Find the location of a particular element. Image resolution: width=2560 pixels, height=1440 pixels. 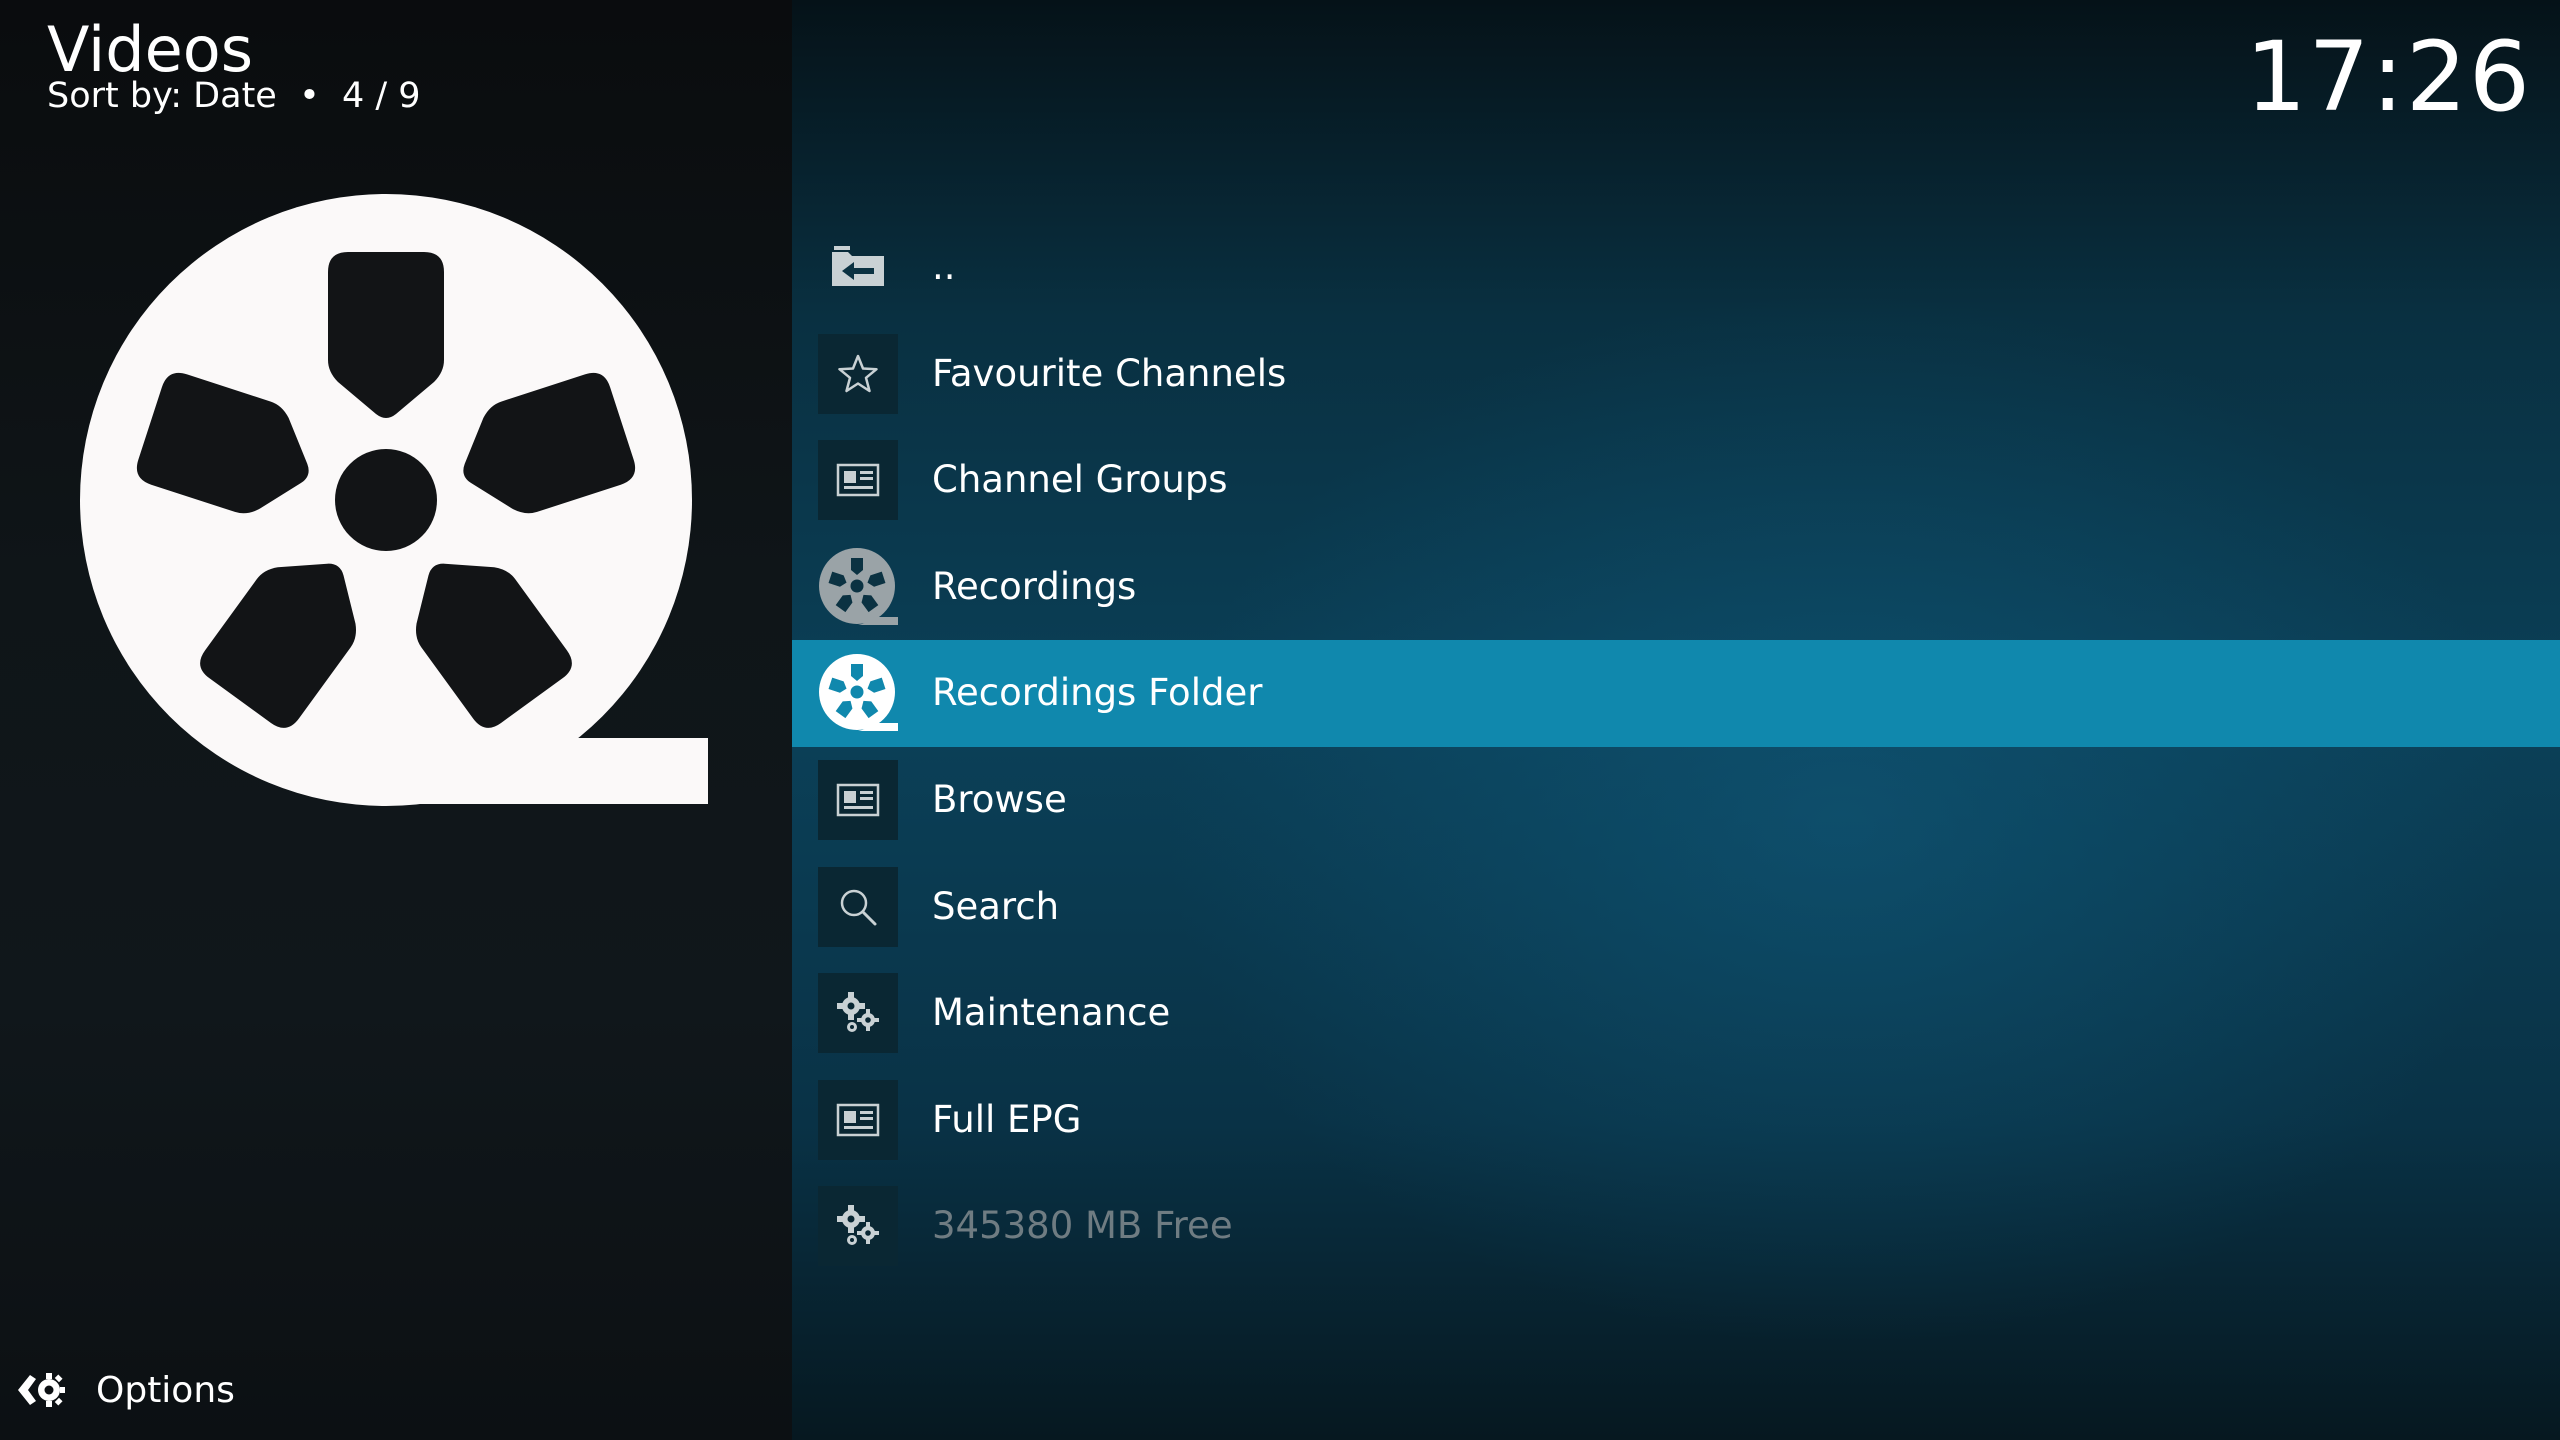

options-button: Options is located at coordinates (125, 1390).